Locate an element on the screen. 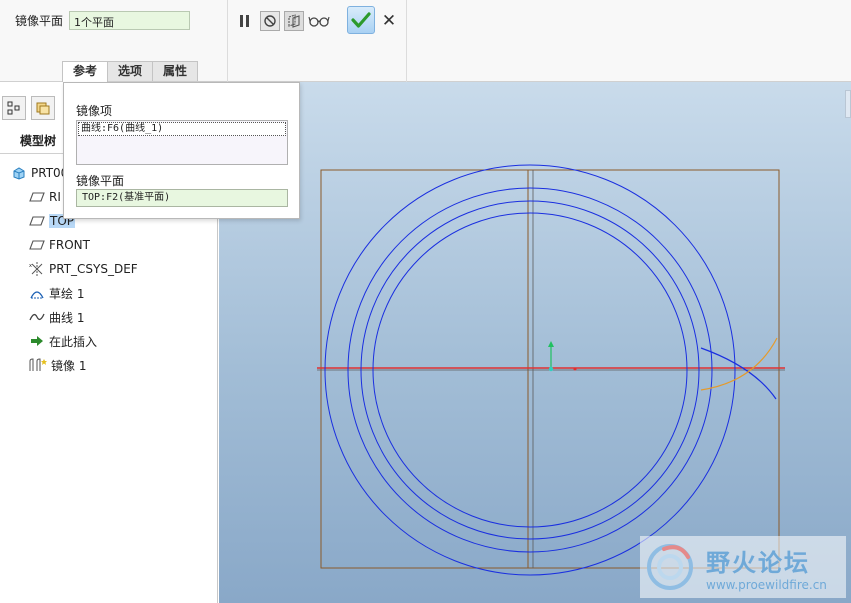 Image resolution: width=851 pixels, height=603 pixels. csys-icon: x is located at coordinates (37, 269).